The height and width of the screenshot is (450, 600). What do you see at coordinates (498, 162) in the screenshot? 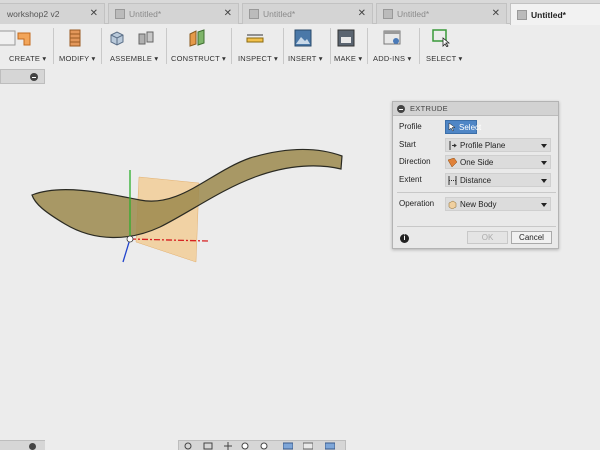
I see `direction-dropdown: One Side` at bounding box center [498, 162].